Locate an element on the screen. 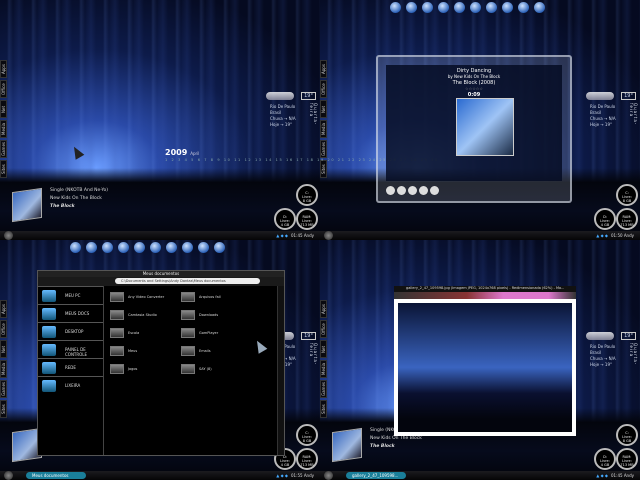 The height and width of the screenshot is (480, 640). sidebar-tabs: Apps Office Net Media Games Sites is located at coordinates (5, 120).